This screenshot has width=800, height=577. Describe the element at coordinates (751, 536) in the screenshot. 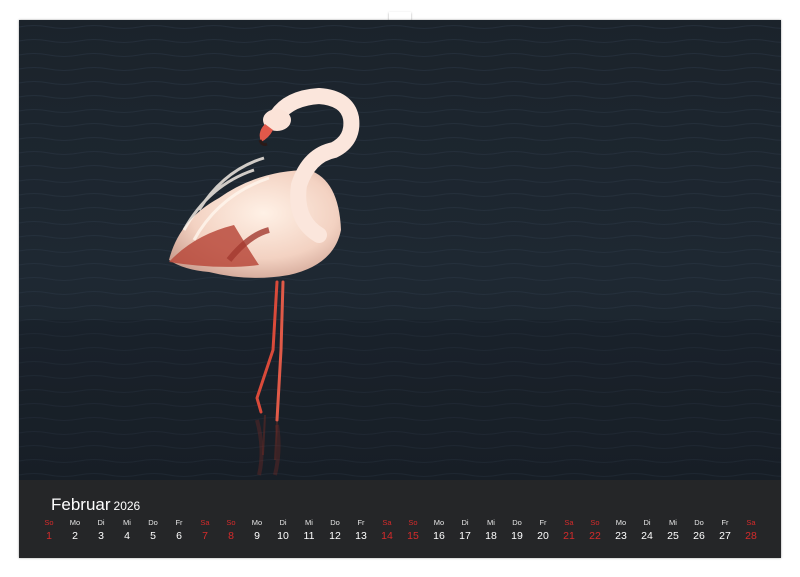

I see `day-number: 28` at that location.